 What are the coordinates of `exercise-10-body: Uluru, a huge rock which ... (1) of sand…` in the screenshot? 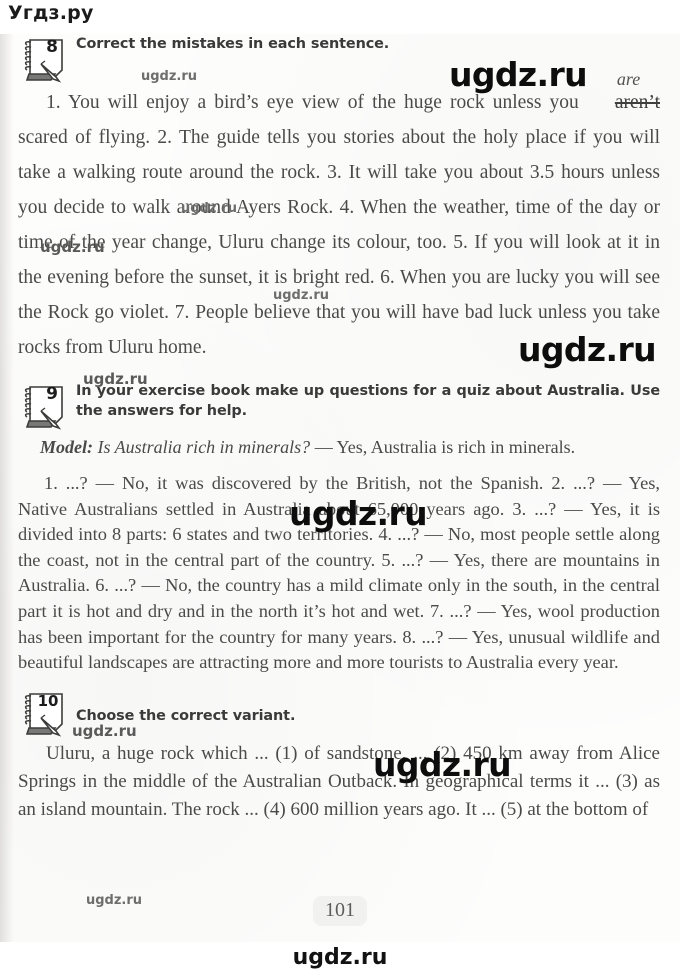 It's located at (339, 781).